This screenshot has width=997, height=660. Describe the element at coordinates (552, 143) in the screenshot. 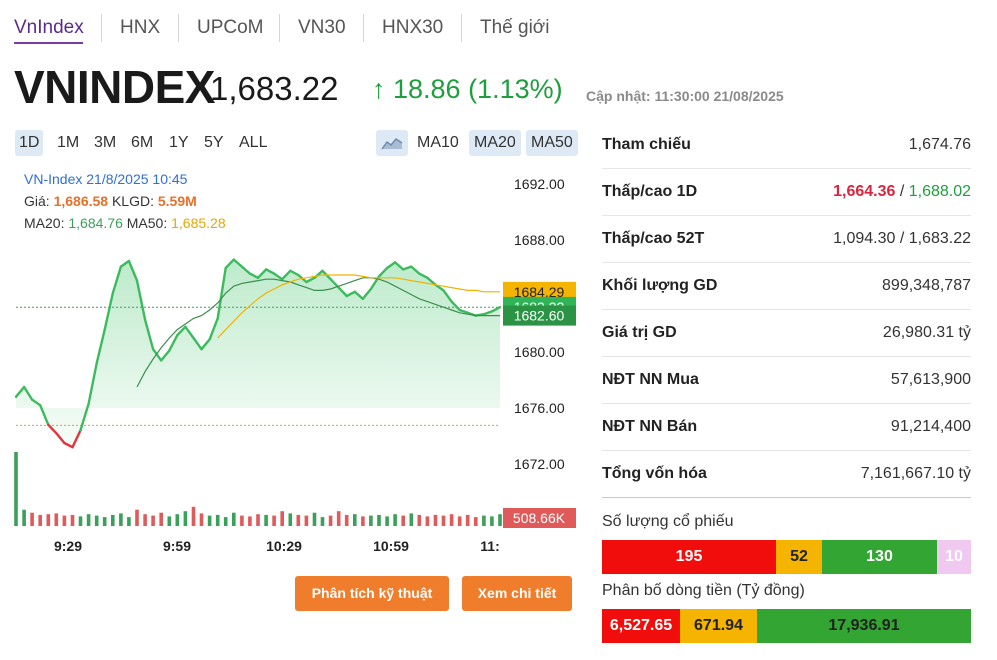

I see `ma50-toggle: MA50` at that location.